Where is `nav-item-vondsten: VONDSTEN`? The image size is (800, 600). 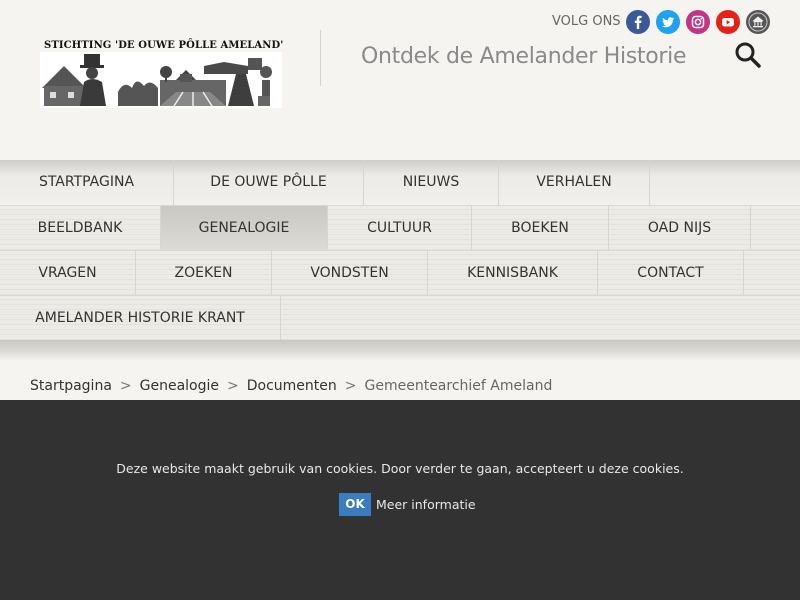 nav-item-vondsten: VONDSTEN is located at coordinates (350, 273).